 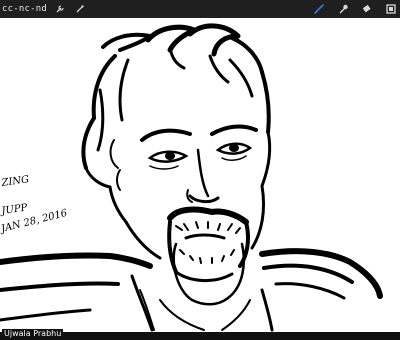 I want to click on margin-note-line-2: JUPP, so click(x=14, y=209).